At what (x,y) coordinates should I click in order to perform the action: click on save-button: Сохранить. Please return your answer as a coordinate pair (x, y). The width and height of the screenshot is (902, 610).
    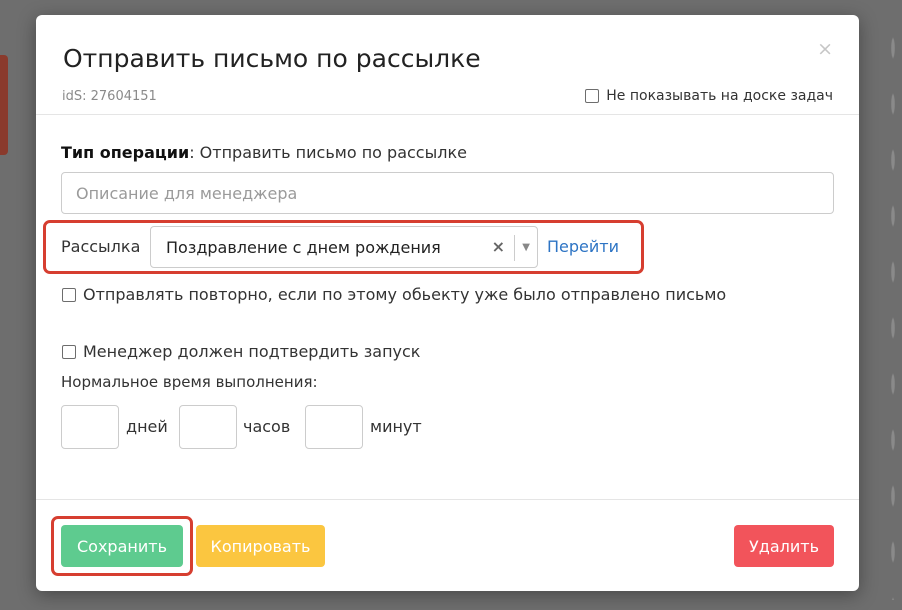
    Looking at the image, I should click on (122, 546).